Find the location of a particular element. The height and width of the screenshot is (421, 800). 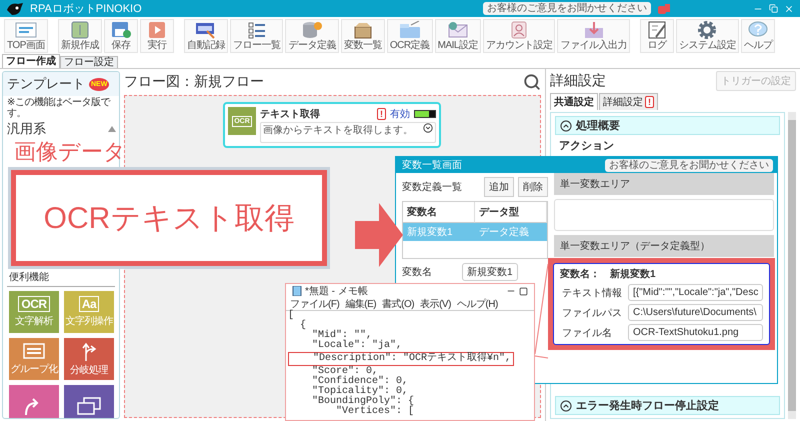

node-description: 画像からテキストを取得します。 is located at coordinates (338, 131).